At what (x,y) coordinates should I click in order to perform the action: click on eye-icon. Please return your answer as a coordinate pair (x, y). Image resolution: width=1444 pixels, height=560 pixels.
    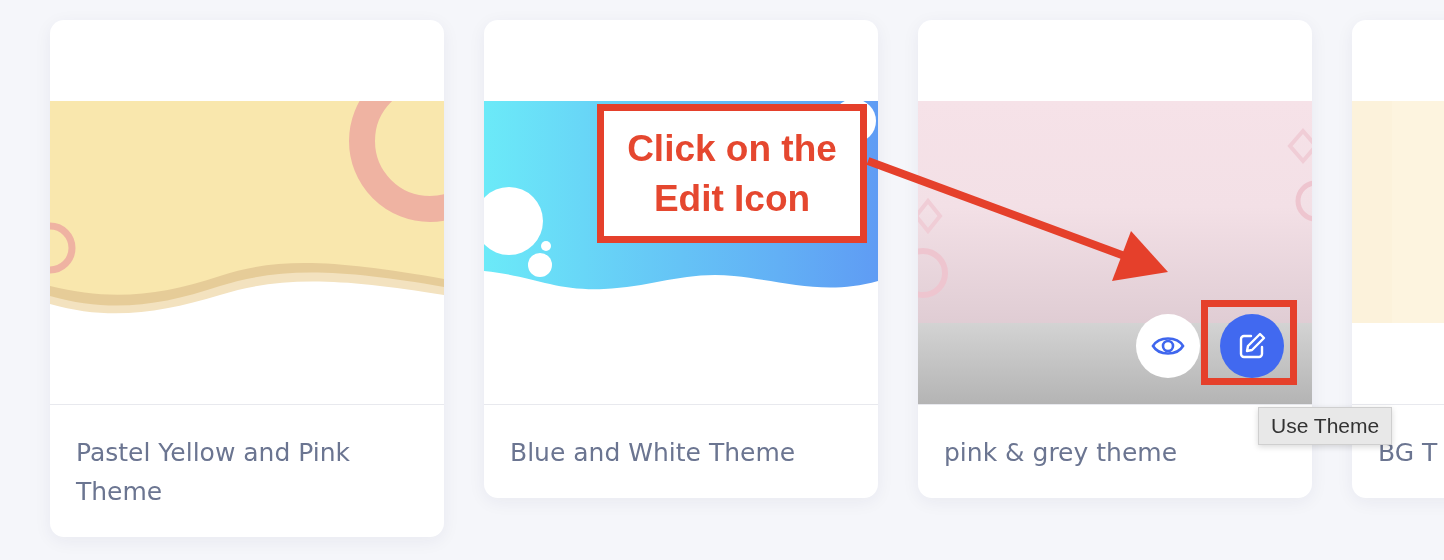
    Looking at the image, I should click on (1168, 346).